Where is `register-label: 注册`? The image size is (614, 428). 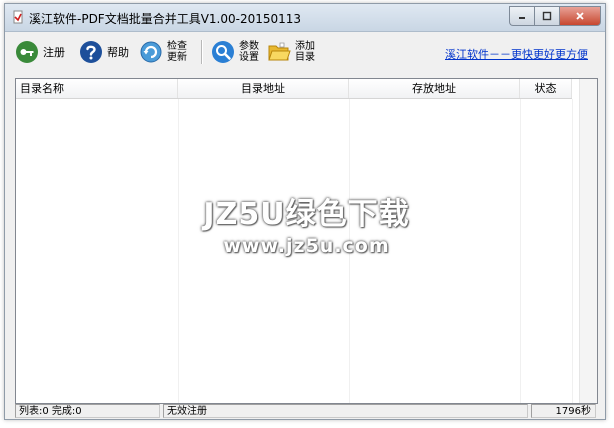
register-label: 注册 is located at coordinates (54, 52).